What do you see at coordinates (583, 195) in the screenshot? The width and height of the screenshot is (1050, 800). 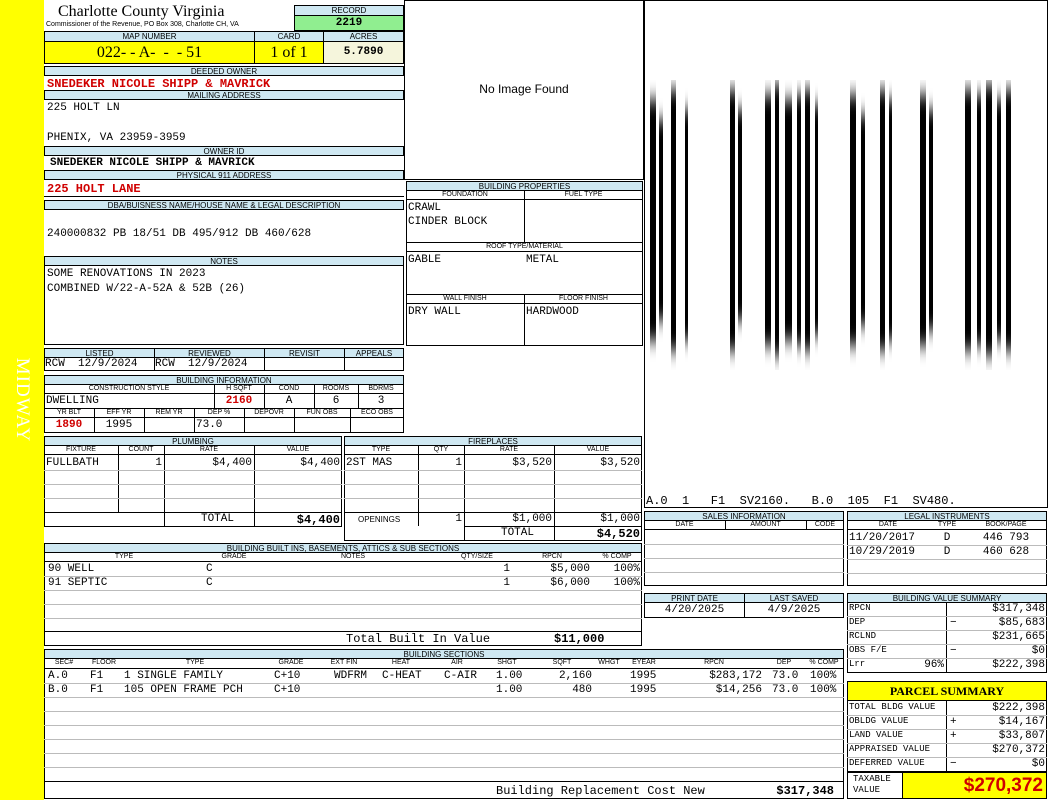 I see `fuel-type-label: FUEL TYPE` at bounding box center [583, 195].